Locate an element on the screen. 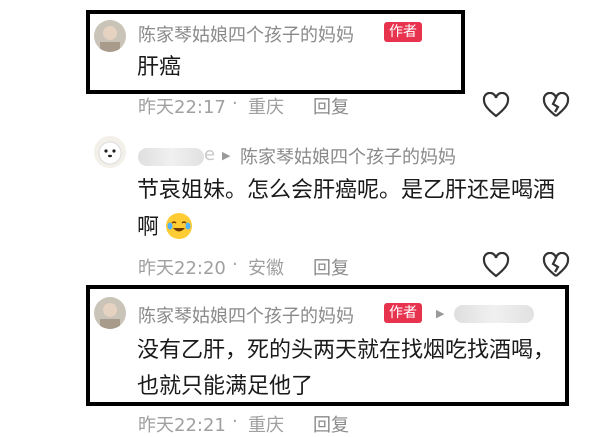  author-name-suffix: e is located at coordinates (209, 154).